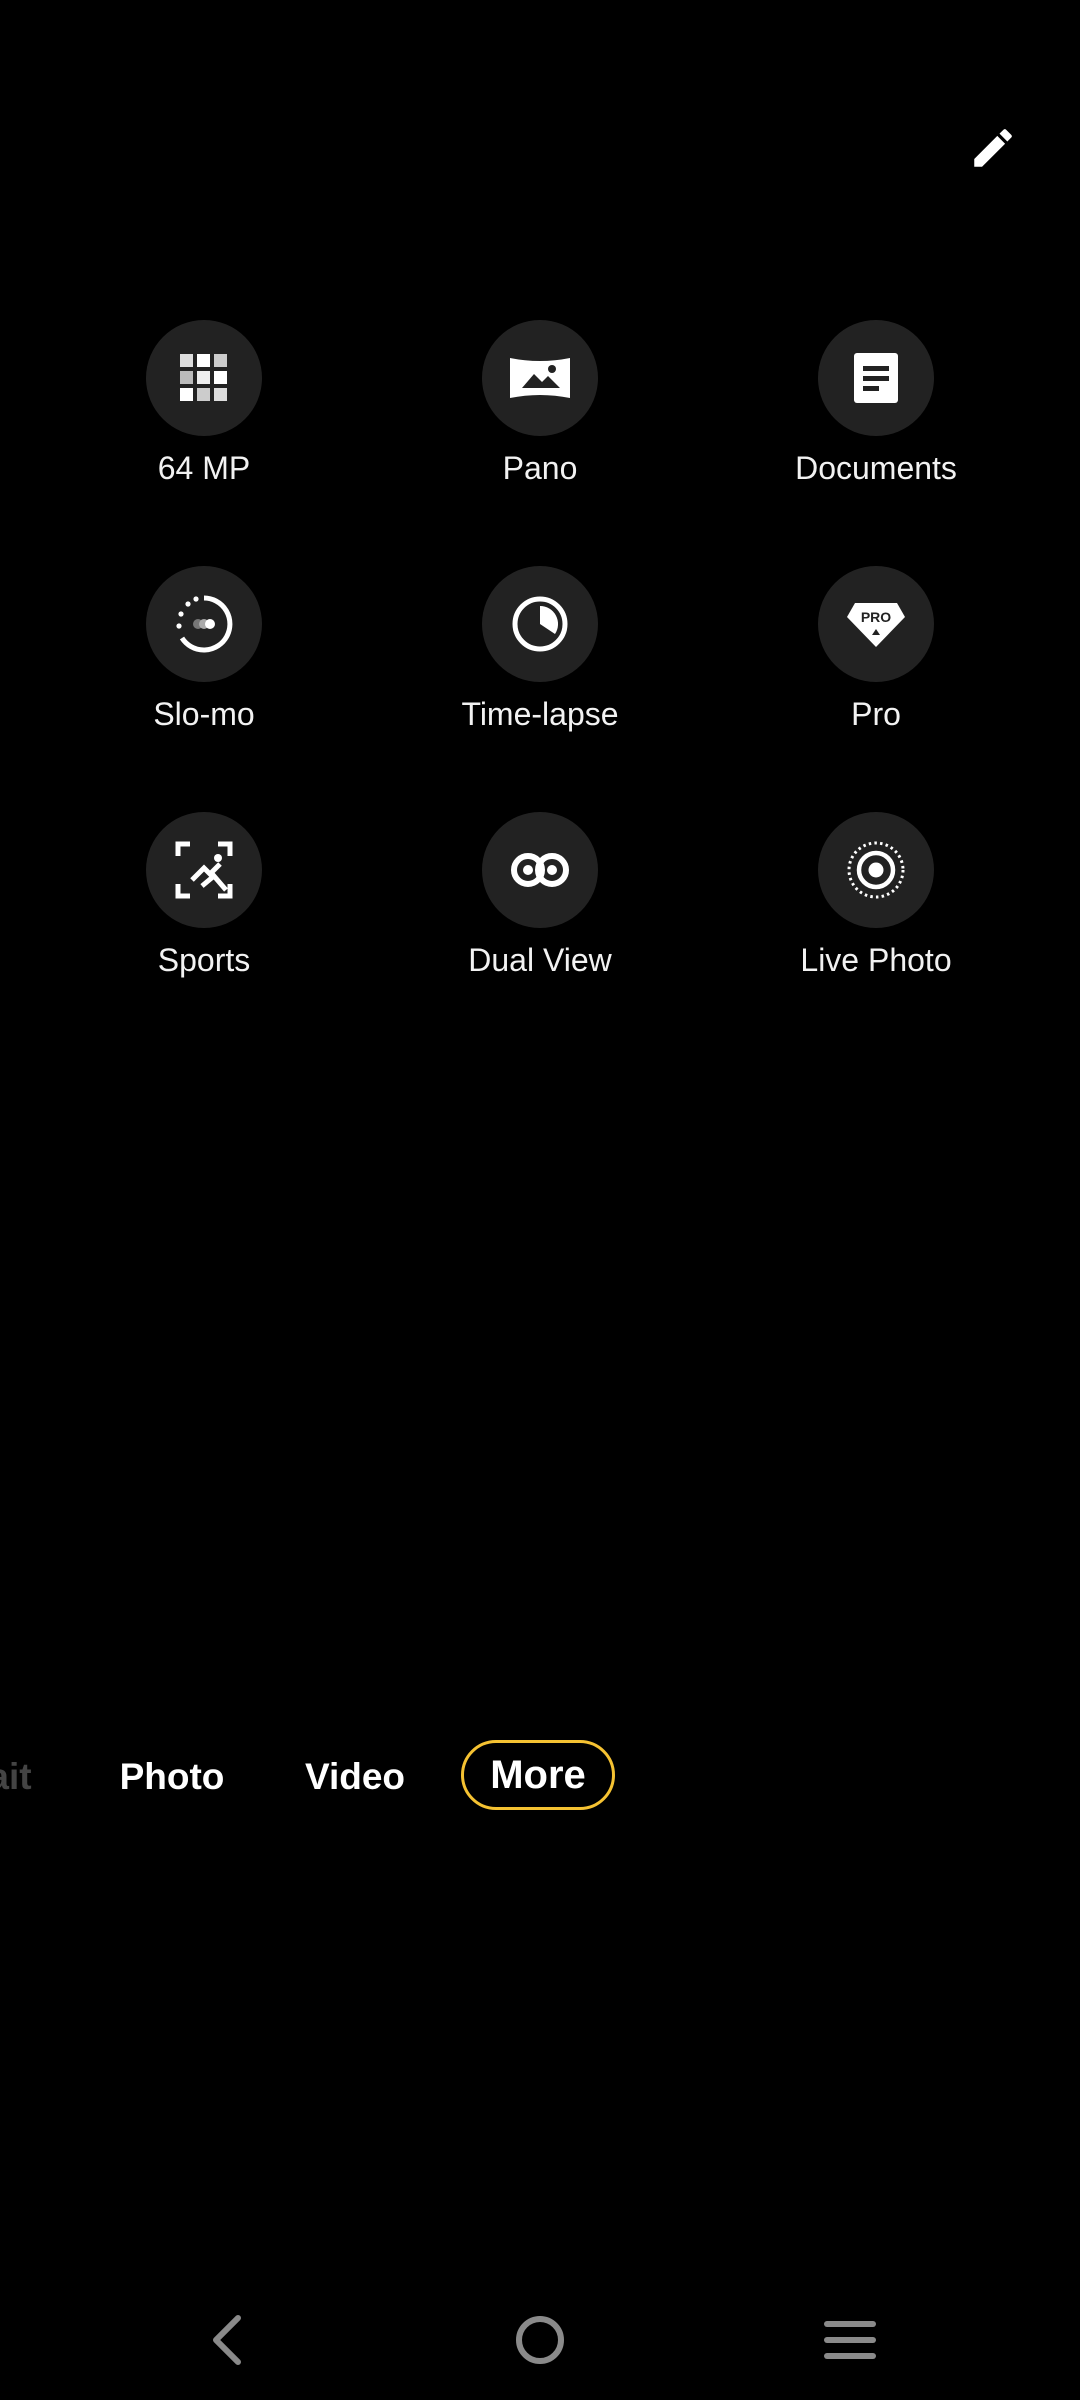 The image size is (1080, 2400). What do you see at coordinates (204, 960) in the screenshot?
I see `mode-label: Sports` at bounding box center [204, 960].